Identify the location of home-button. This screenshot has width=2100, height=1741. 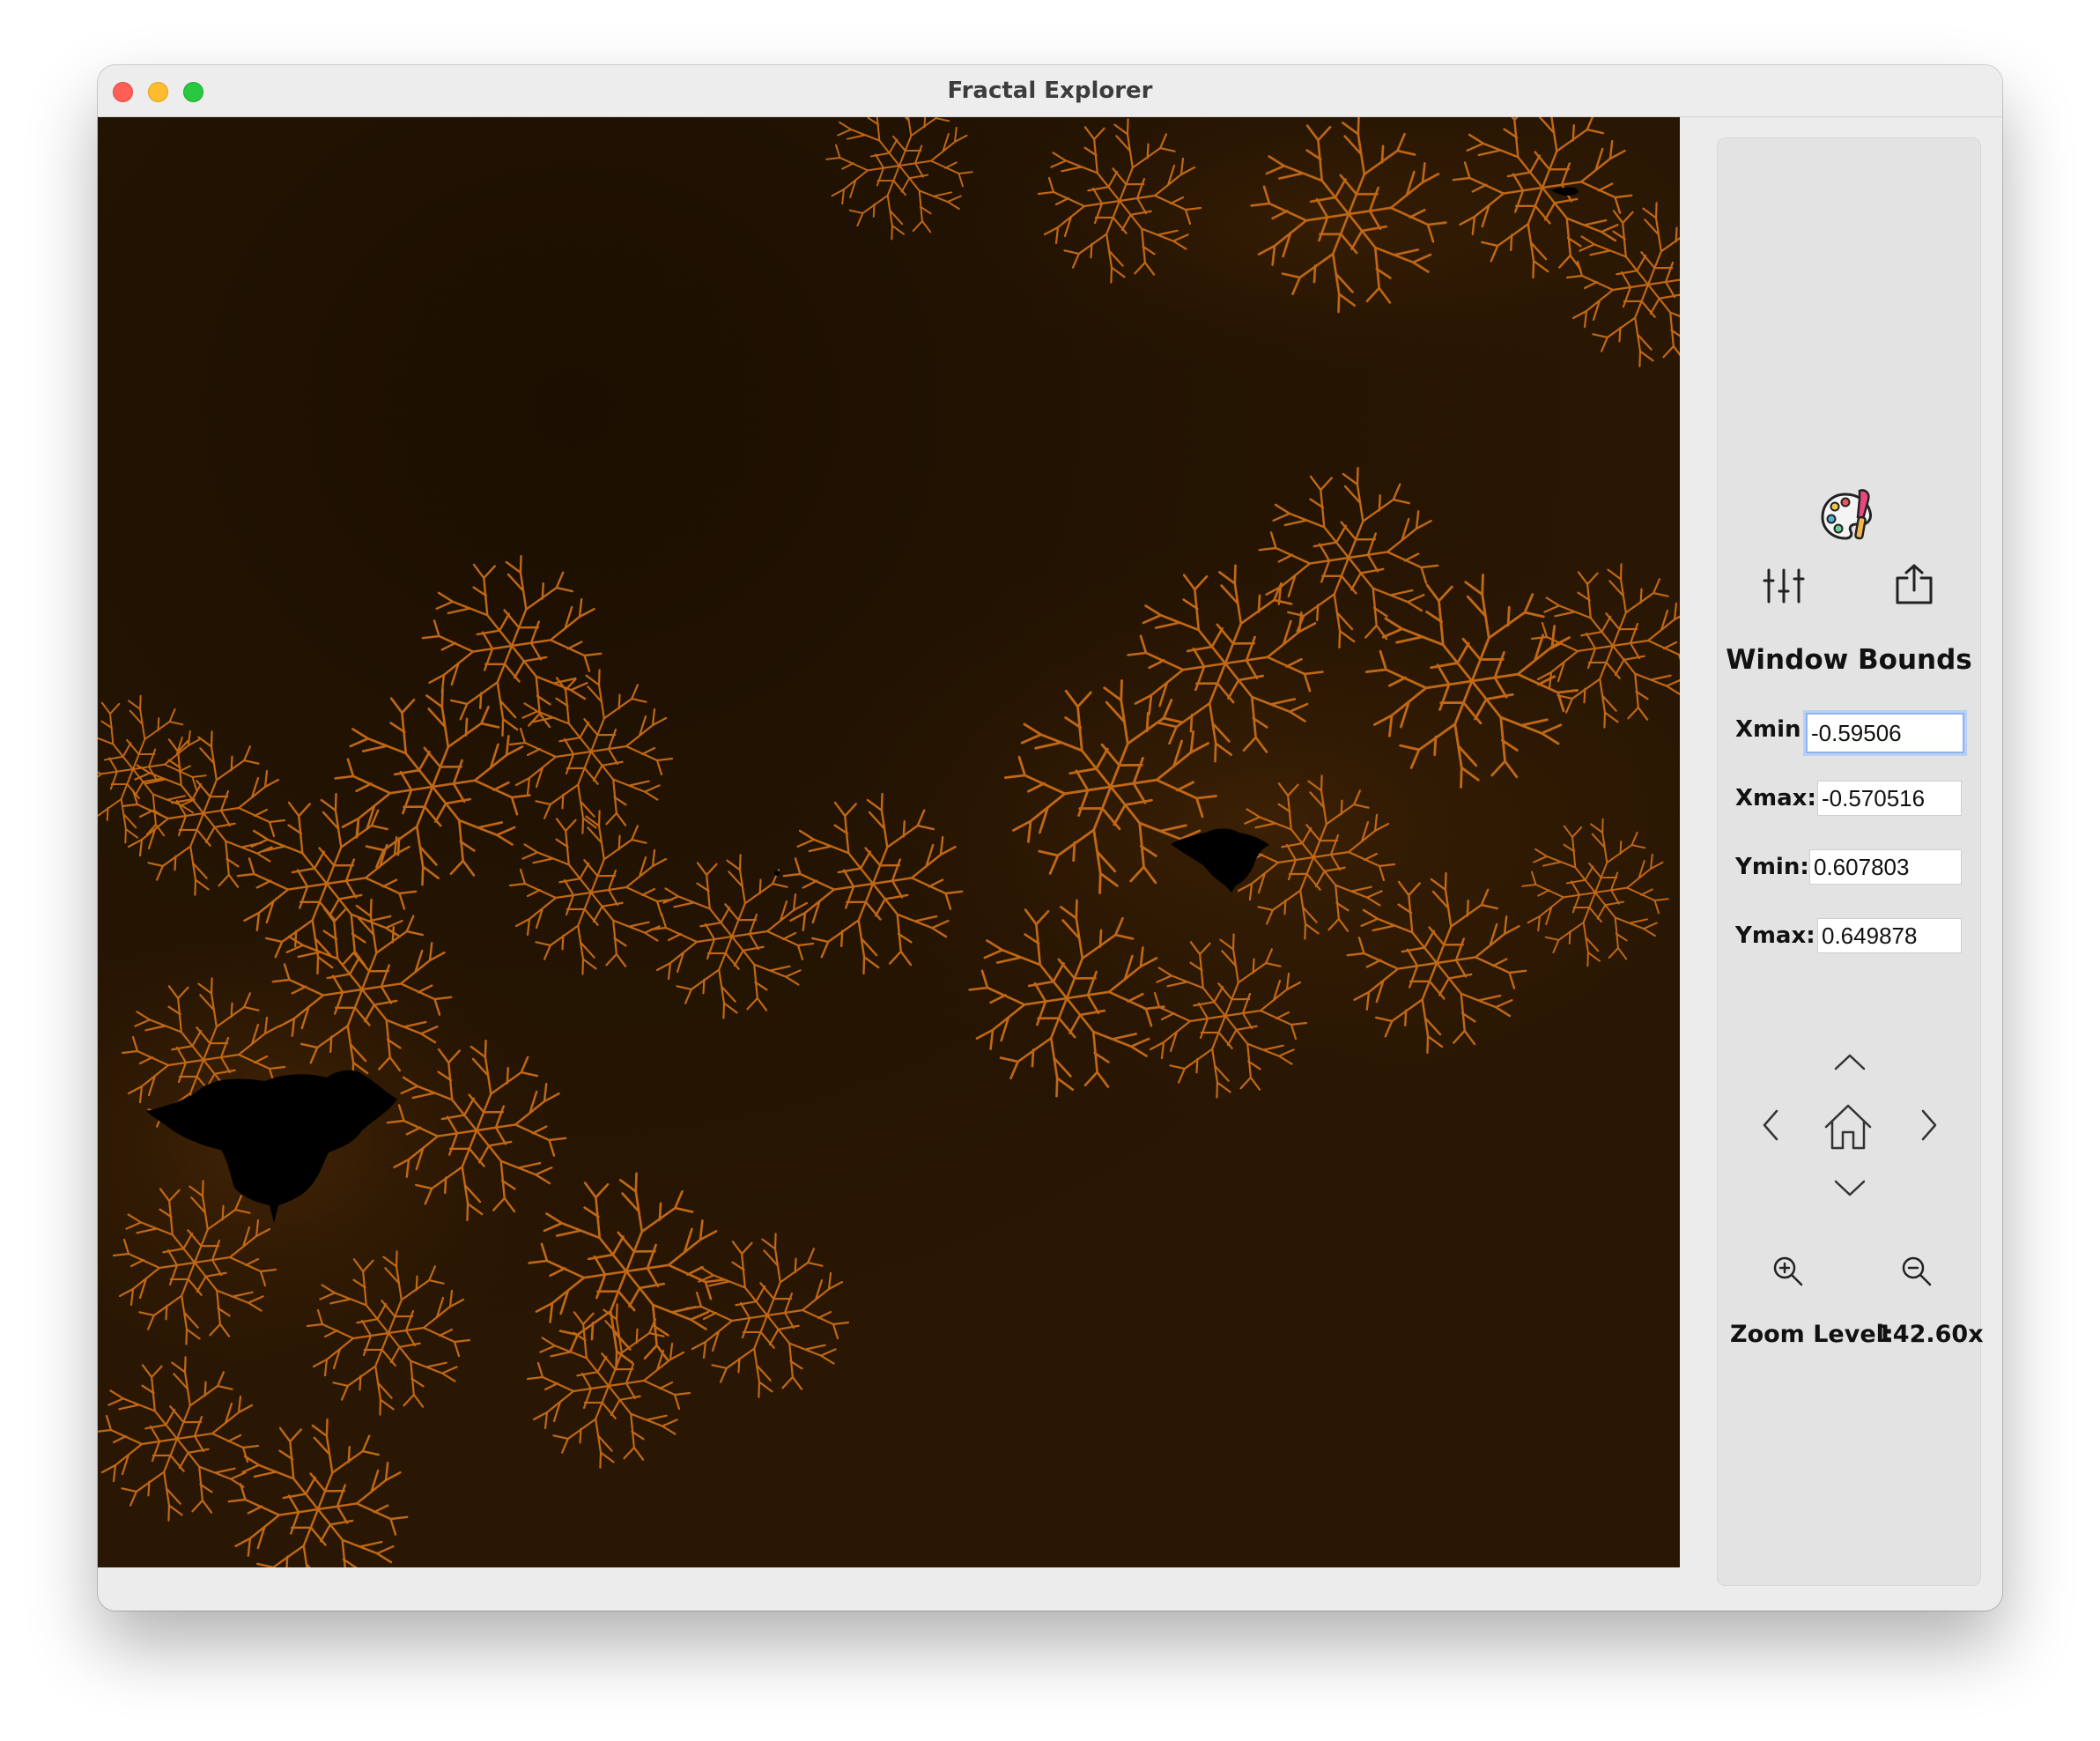
(1848, 1127).